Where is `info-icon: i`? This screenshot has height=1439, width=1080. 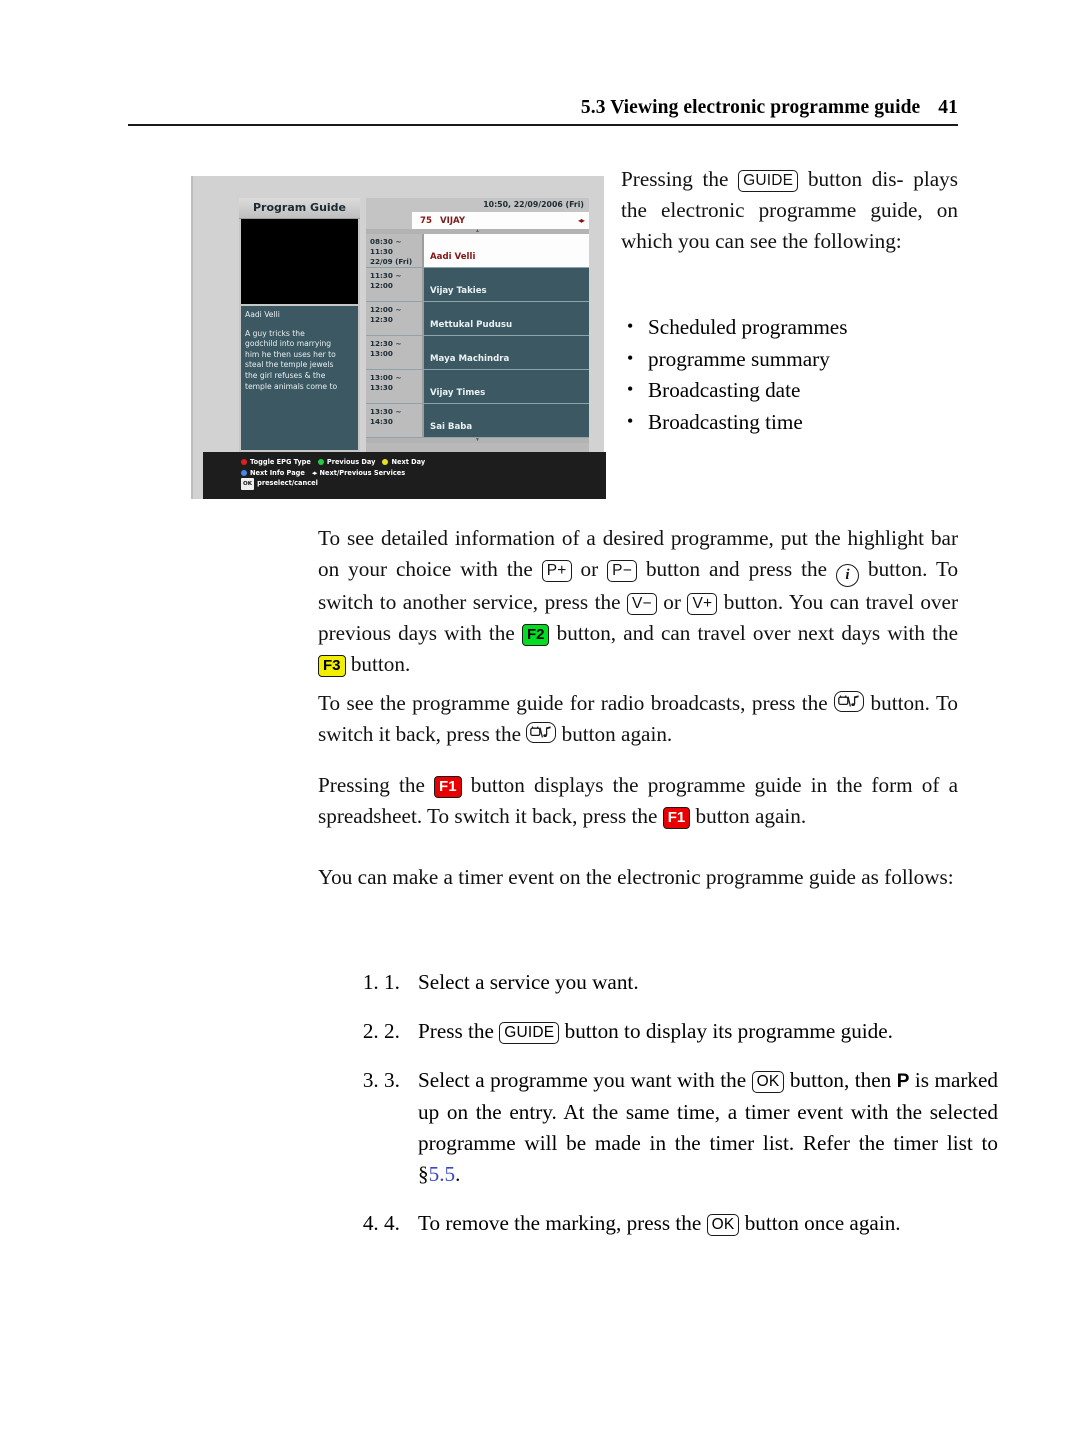
info-icon: i is located at coordinates (847, 575).